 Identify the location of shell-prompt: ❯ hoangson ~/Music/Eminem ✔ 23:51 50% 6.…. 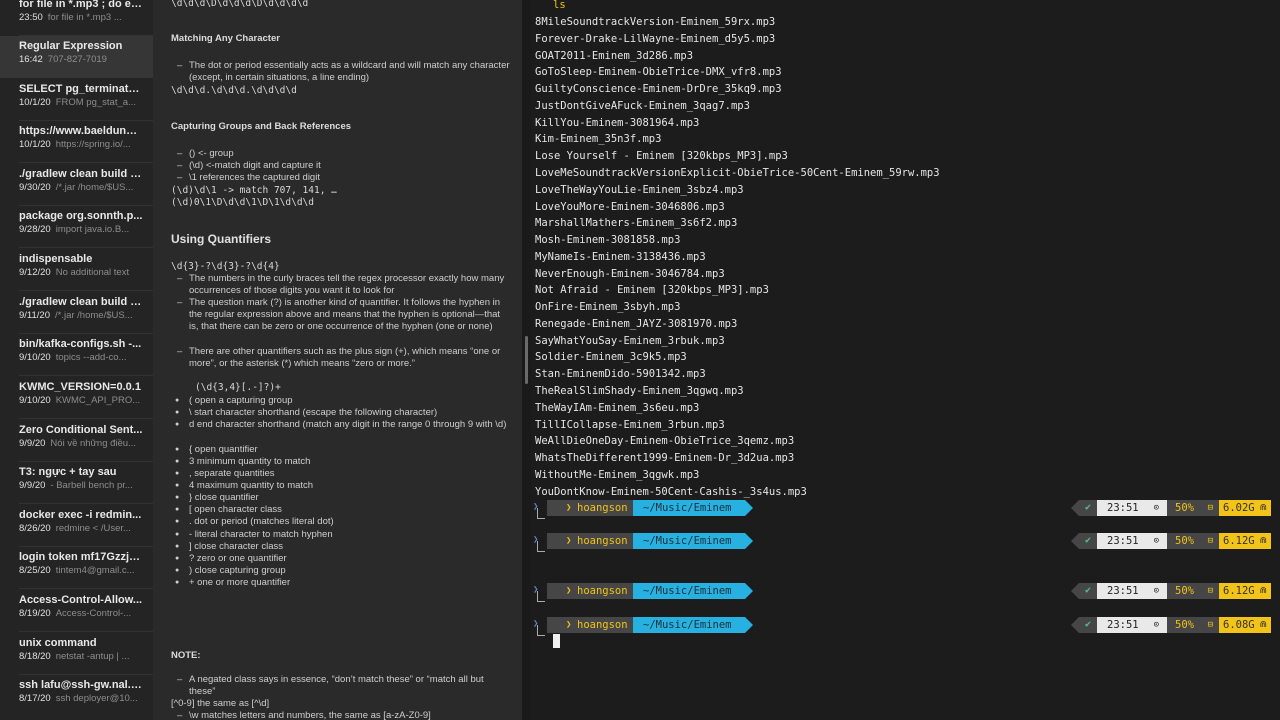
(905, 509).